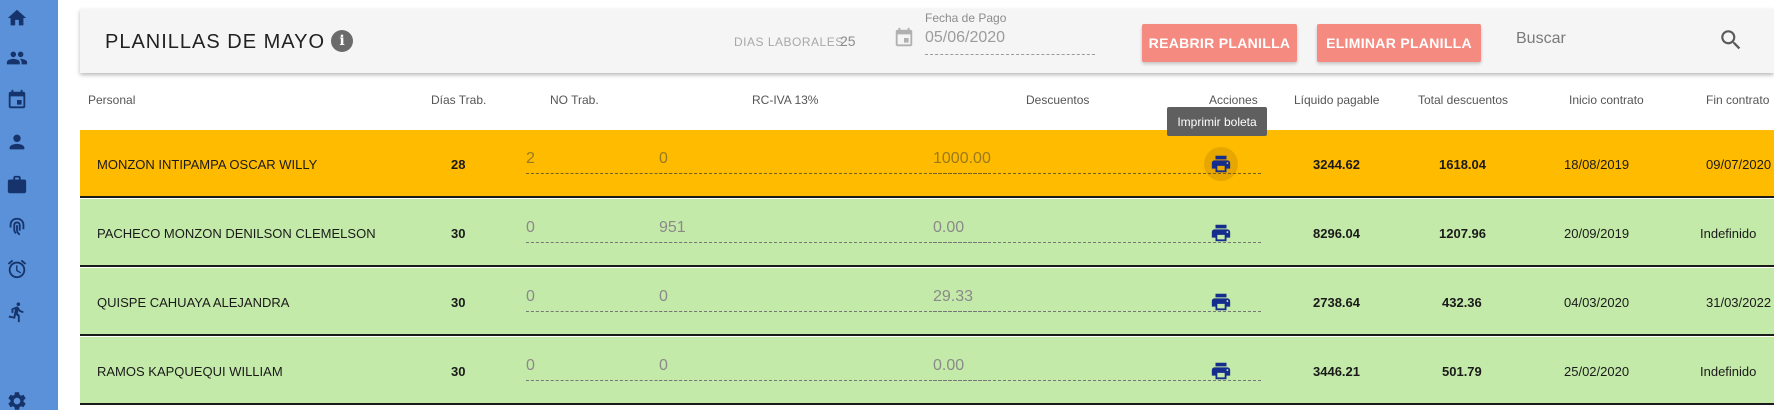 The height and width of the screenshot is (410, 1774). What do you see at coordinates (458, 100) in the screenshot?
I see `header-dias-trab: Días Trab.` at bounding box center [458, 100].